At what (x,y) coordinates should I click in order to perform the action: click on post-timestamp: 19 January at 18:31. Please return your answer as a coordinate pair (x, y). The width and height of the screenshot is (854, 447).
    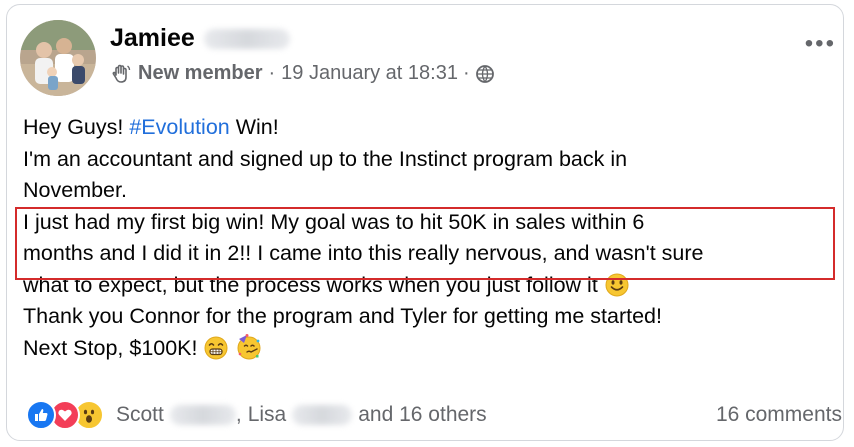
    Looking at the image, I should click on (369, 73).